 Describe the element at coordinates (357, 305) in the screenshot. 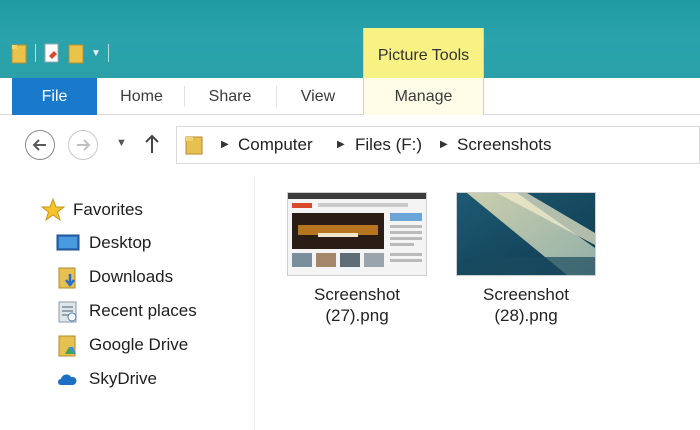

I see `file-name: Screenshot (27).png` at that location.